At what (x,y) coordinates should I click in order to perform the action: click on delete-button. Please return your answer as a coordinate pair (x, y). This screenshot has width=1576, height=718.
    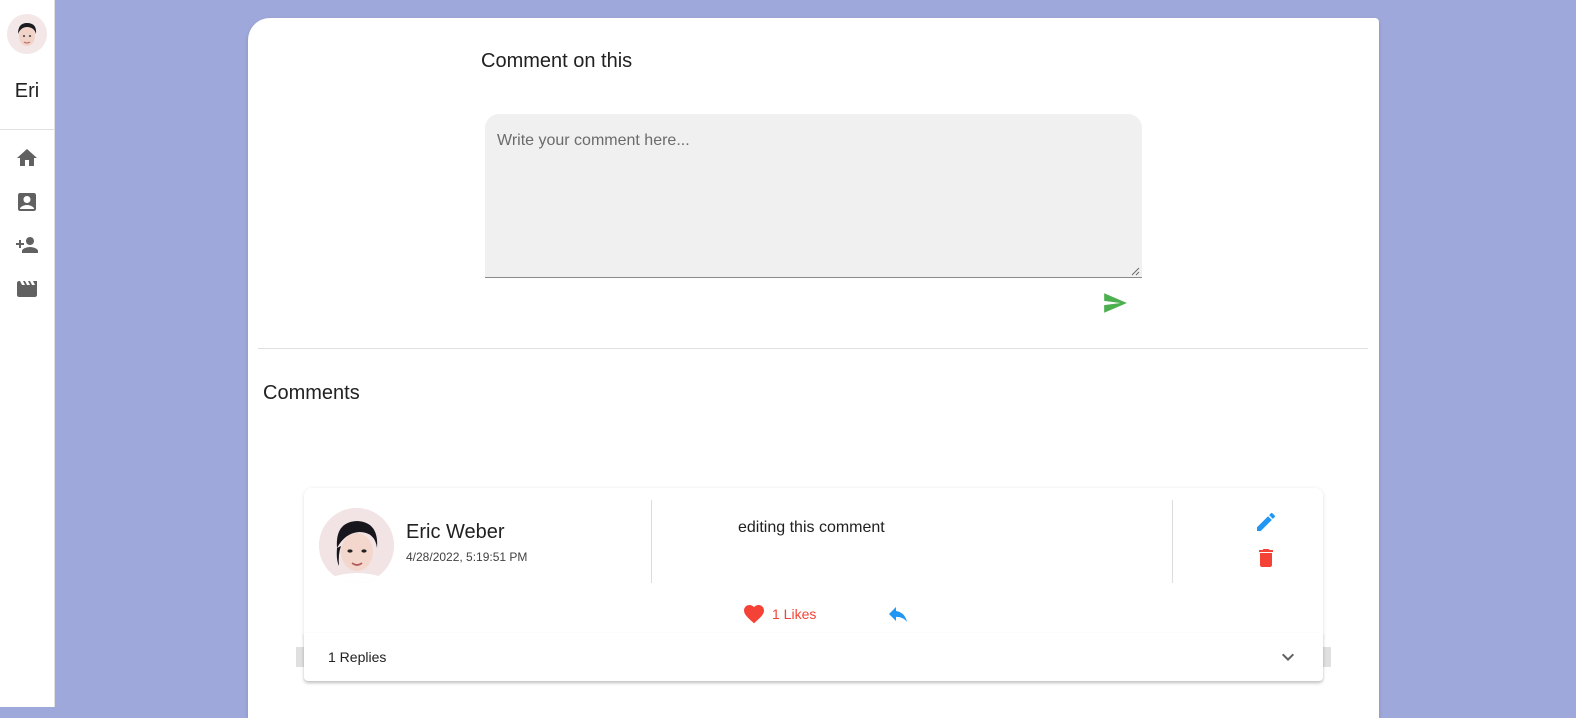
    Looking at the image, I should click on (1266, 558).